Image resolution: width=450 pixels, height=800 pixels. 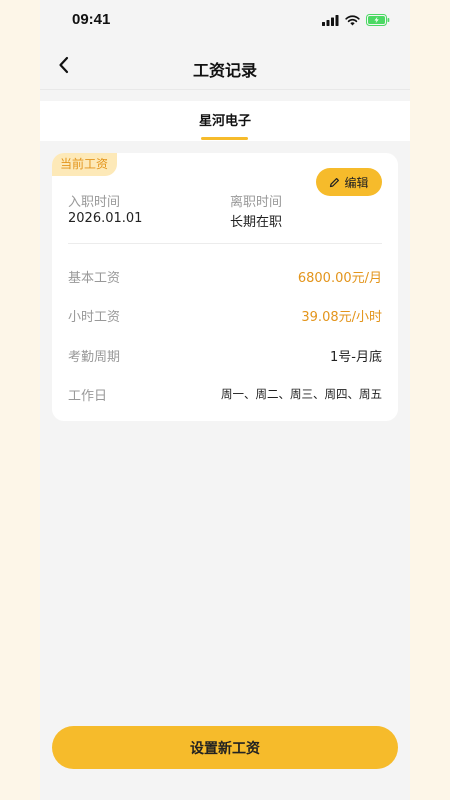 What do you see at coordinates (256, 222) in the screenshot?
I see `leave-date-value: 长期在职` at bounding box center [256, 222].